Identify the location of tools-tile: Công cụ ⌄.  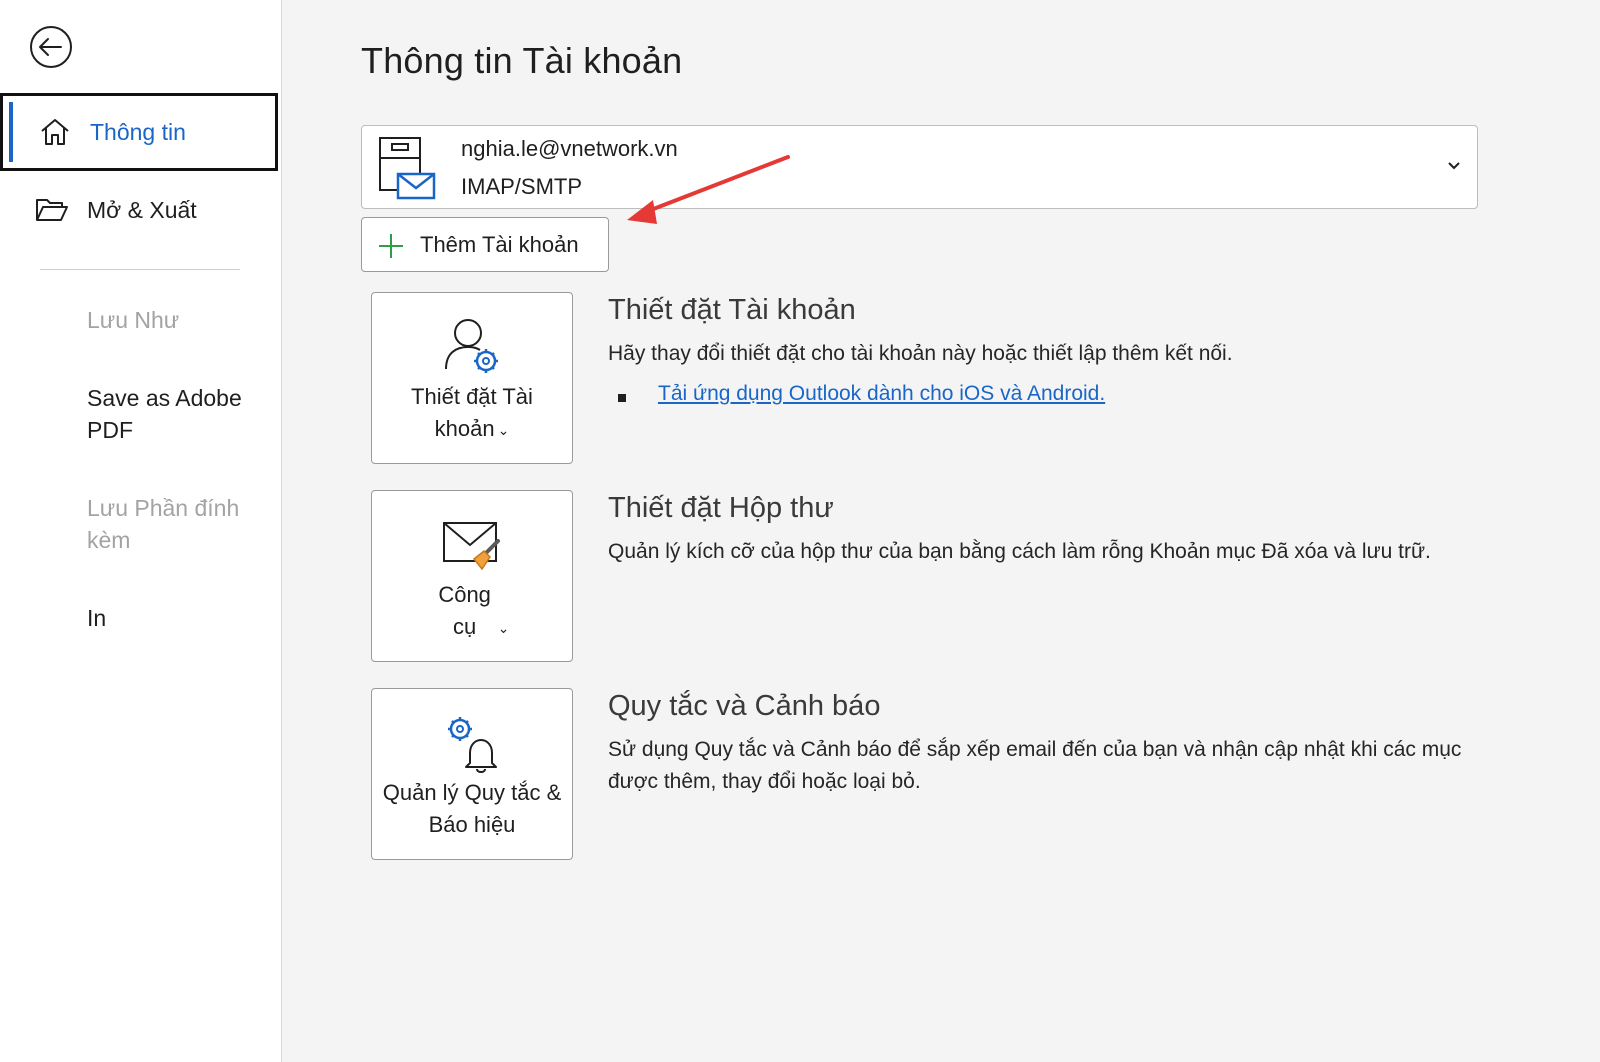
(472, 576).